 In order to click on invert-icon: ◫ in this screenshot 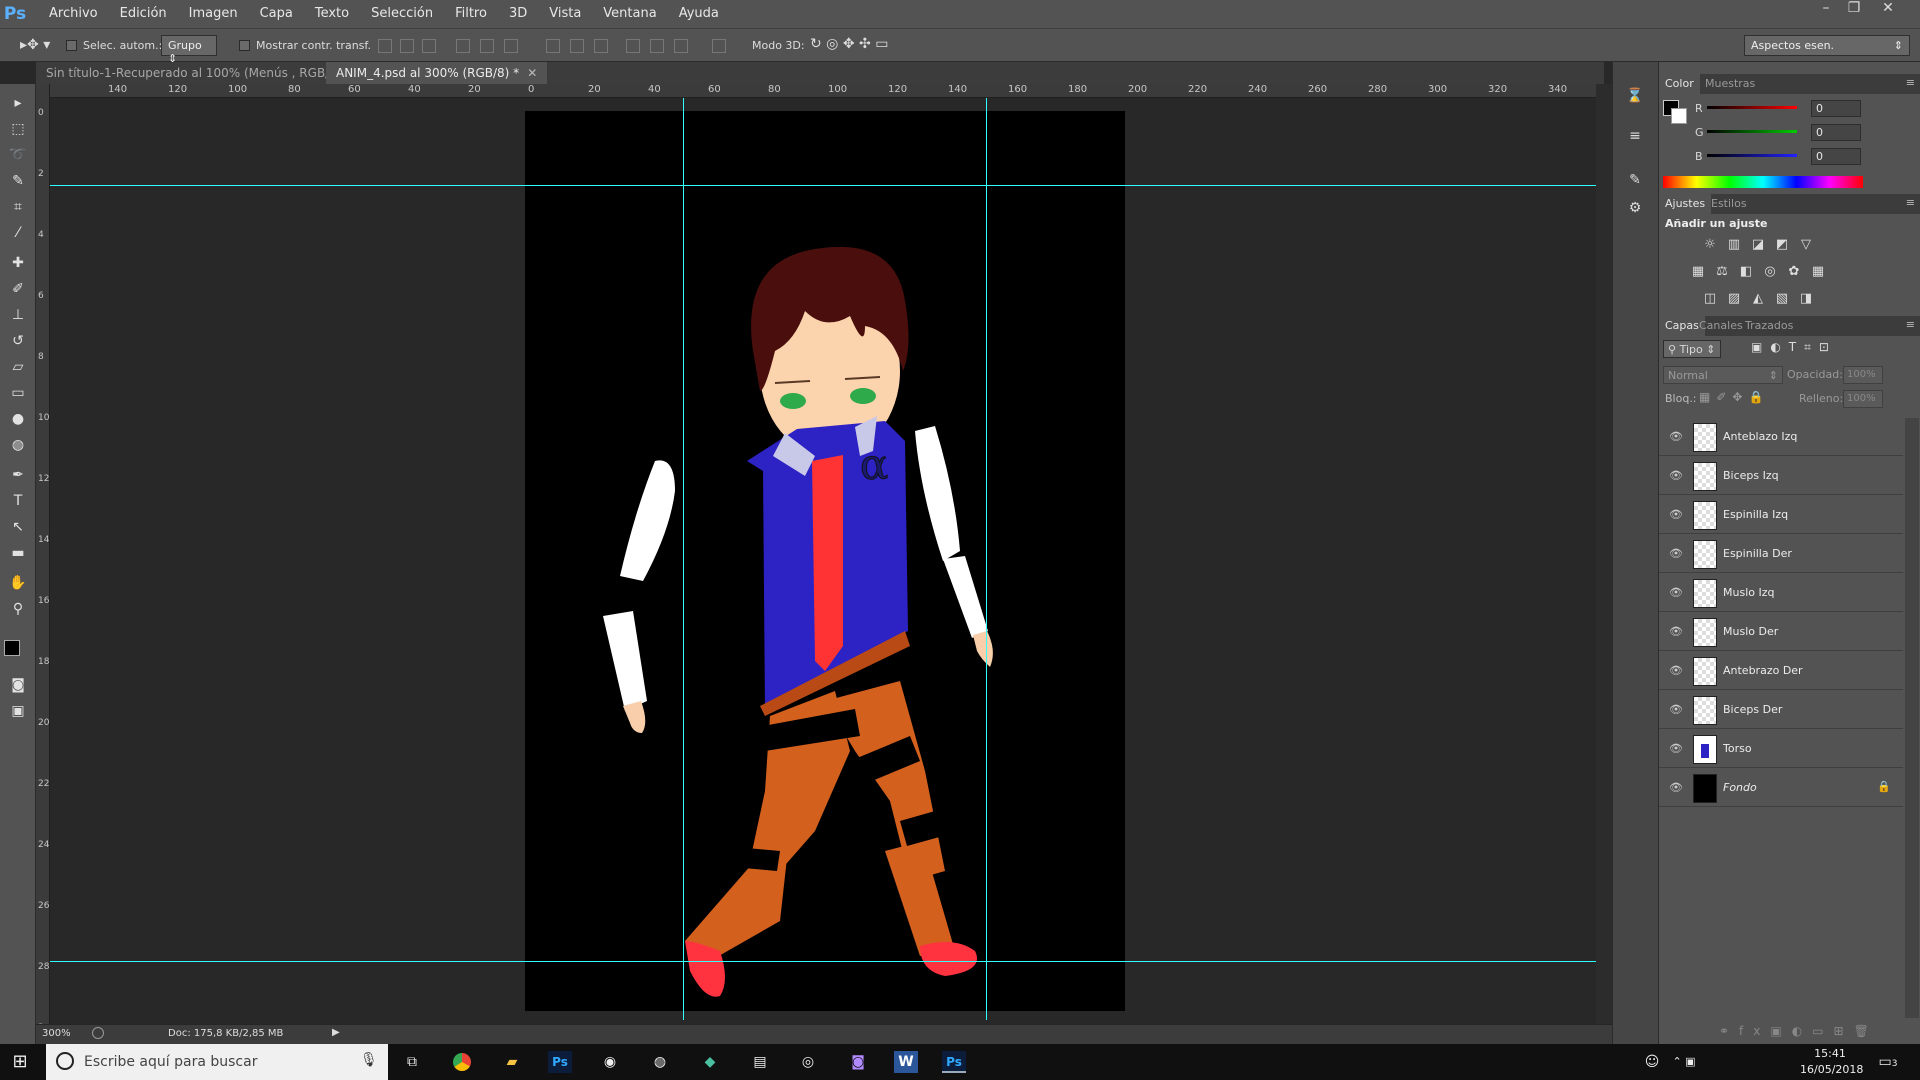, I will do `click(1710, 299)`.